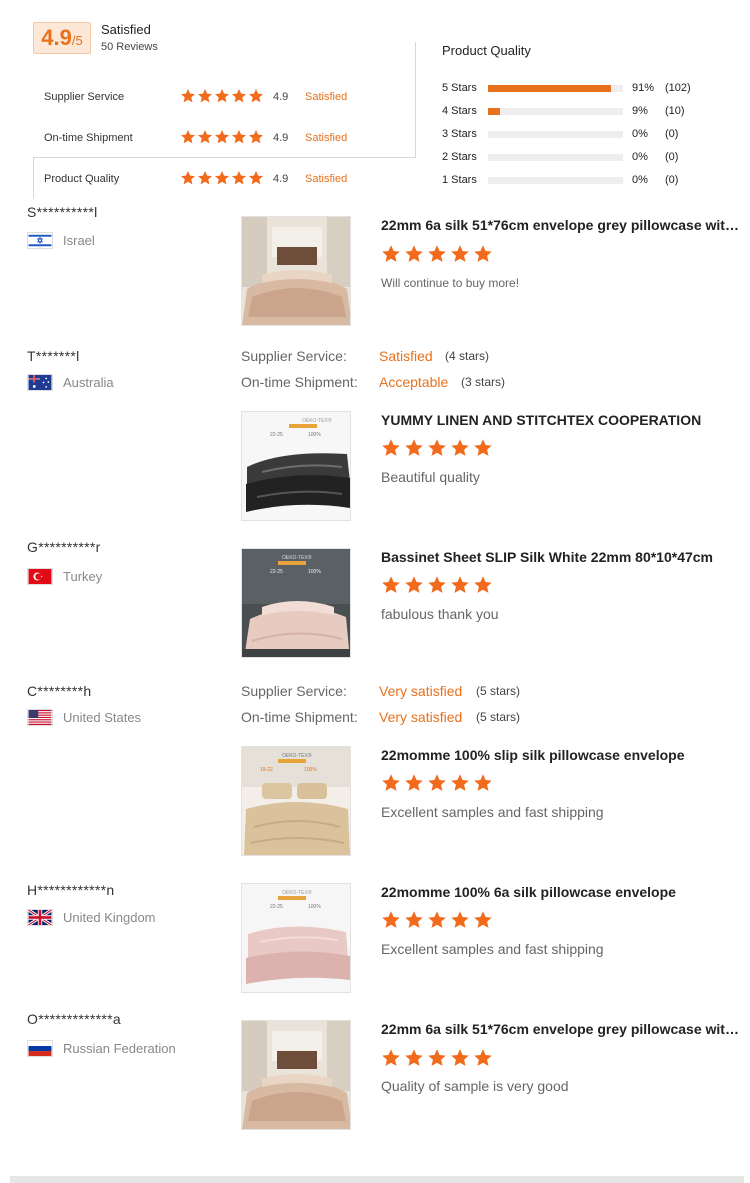 The image size is (750, 1183). Describe the element at coordinates (326, 138) in the screenshot. I see `metric-status: Satisfied` at that location.